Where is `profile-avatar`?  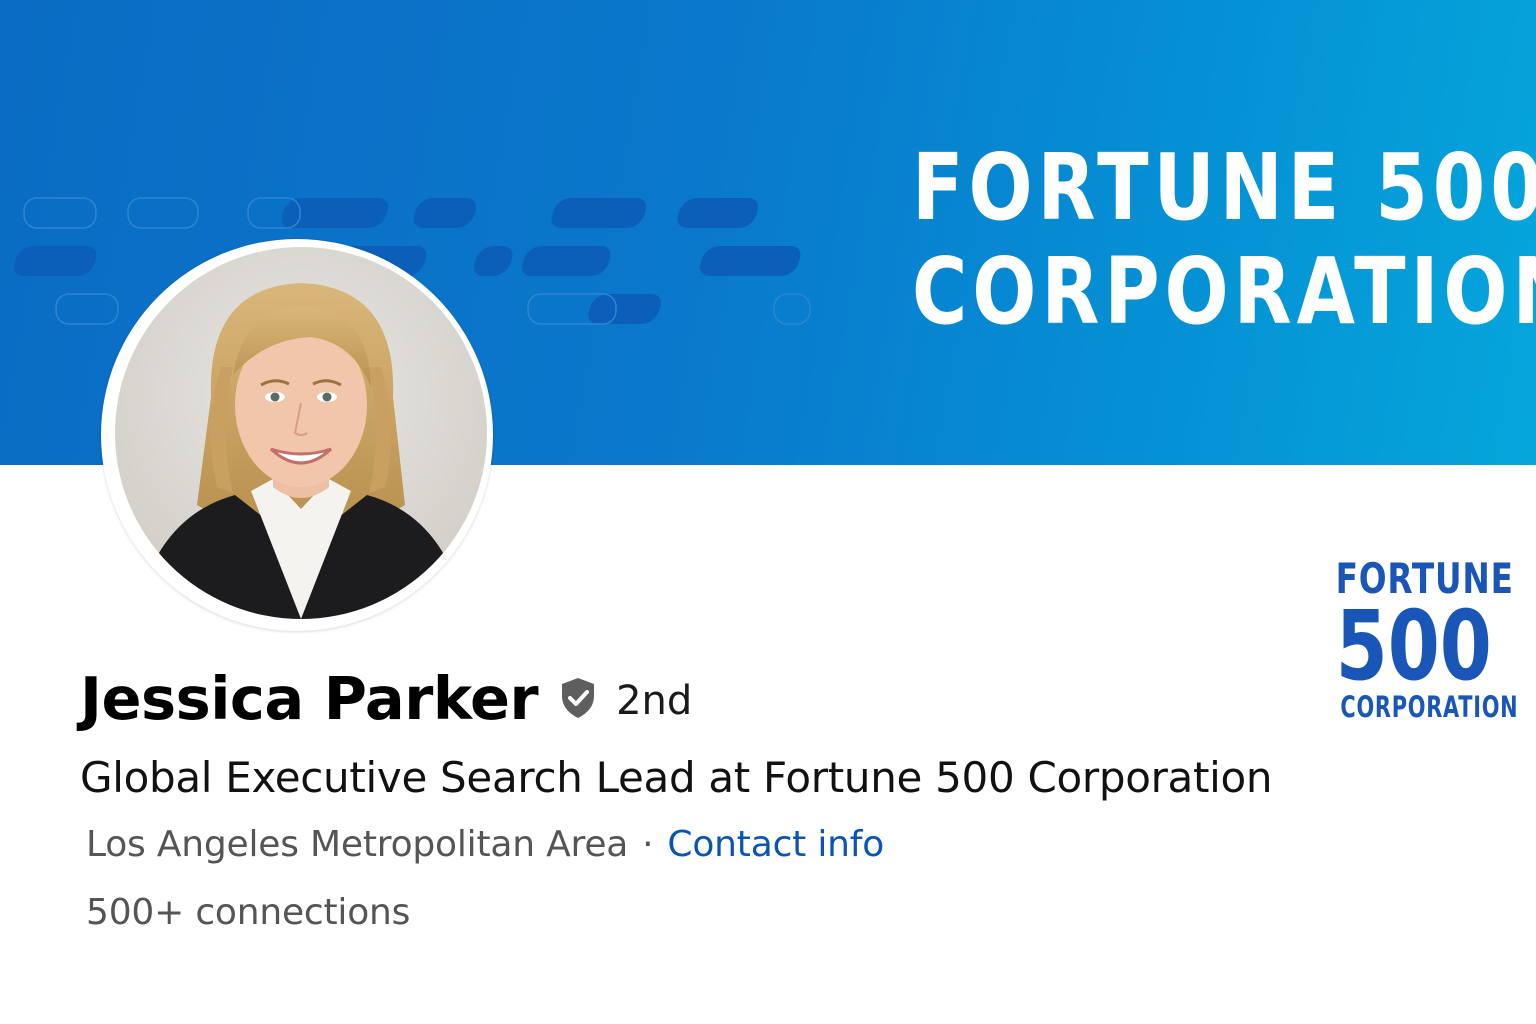
profile-avatar is located at coordinates (297, 435).